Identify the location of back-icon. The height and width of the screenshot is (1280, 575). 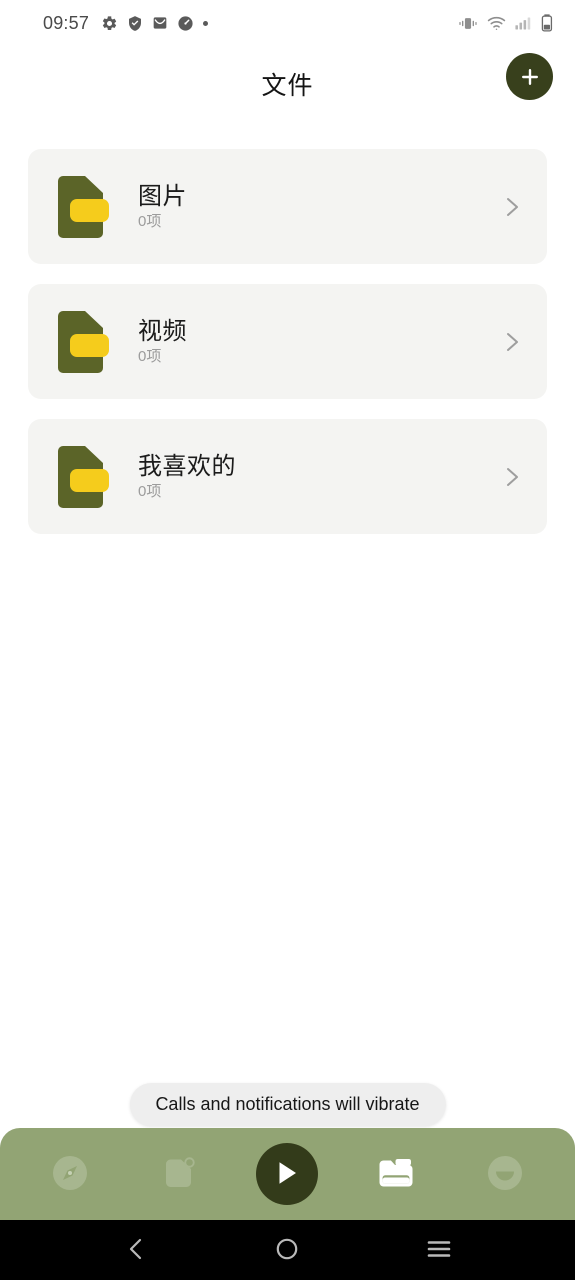
(136, 1250).